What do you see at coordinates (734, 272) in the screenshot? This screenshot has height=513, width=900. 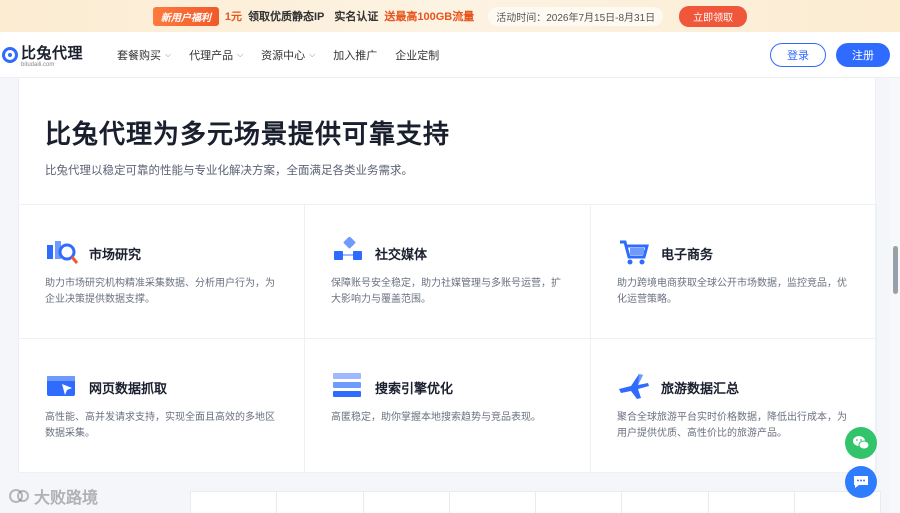 I see `scenario-card-ecommerce: 电子商务 助力跨境电商获取全球公开市场数据，监控竞品，优化运营策略。` at bounding box center [734, 272].